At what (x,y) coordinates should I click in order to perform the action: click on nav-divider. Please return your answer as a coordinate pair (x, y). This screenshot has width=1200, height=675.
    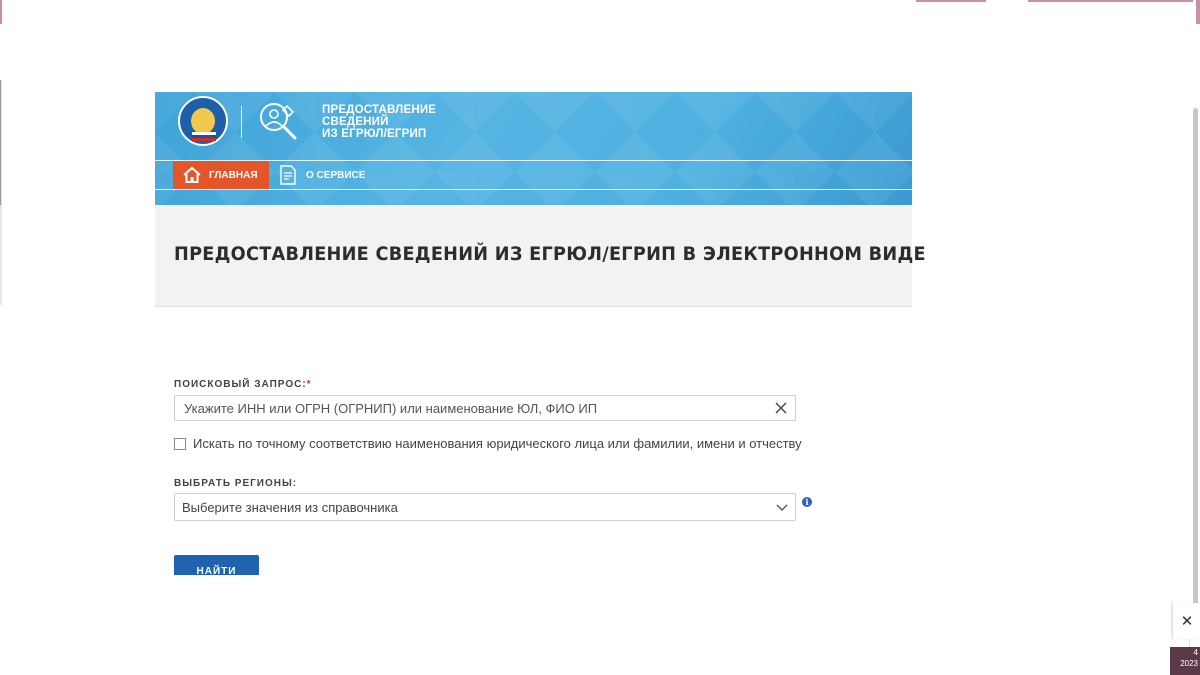
    Looking at the image, I should click on (533, 189).